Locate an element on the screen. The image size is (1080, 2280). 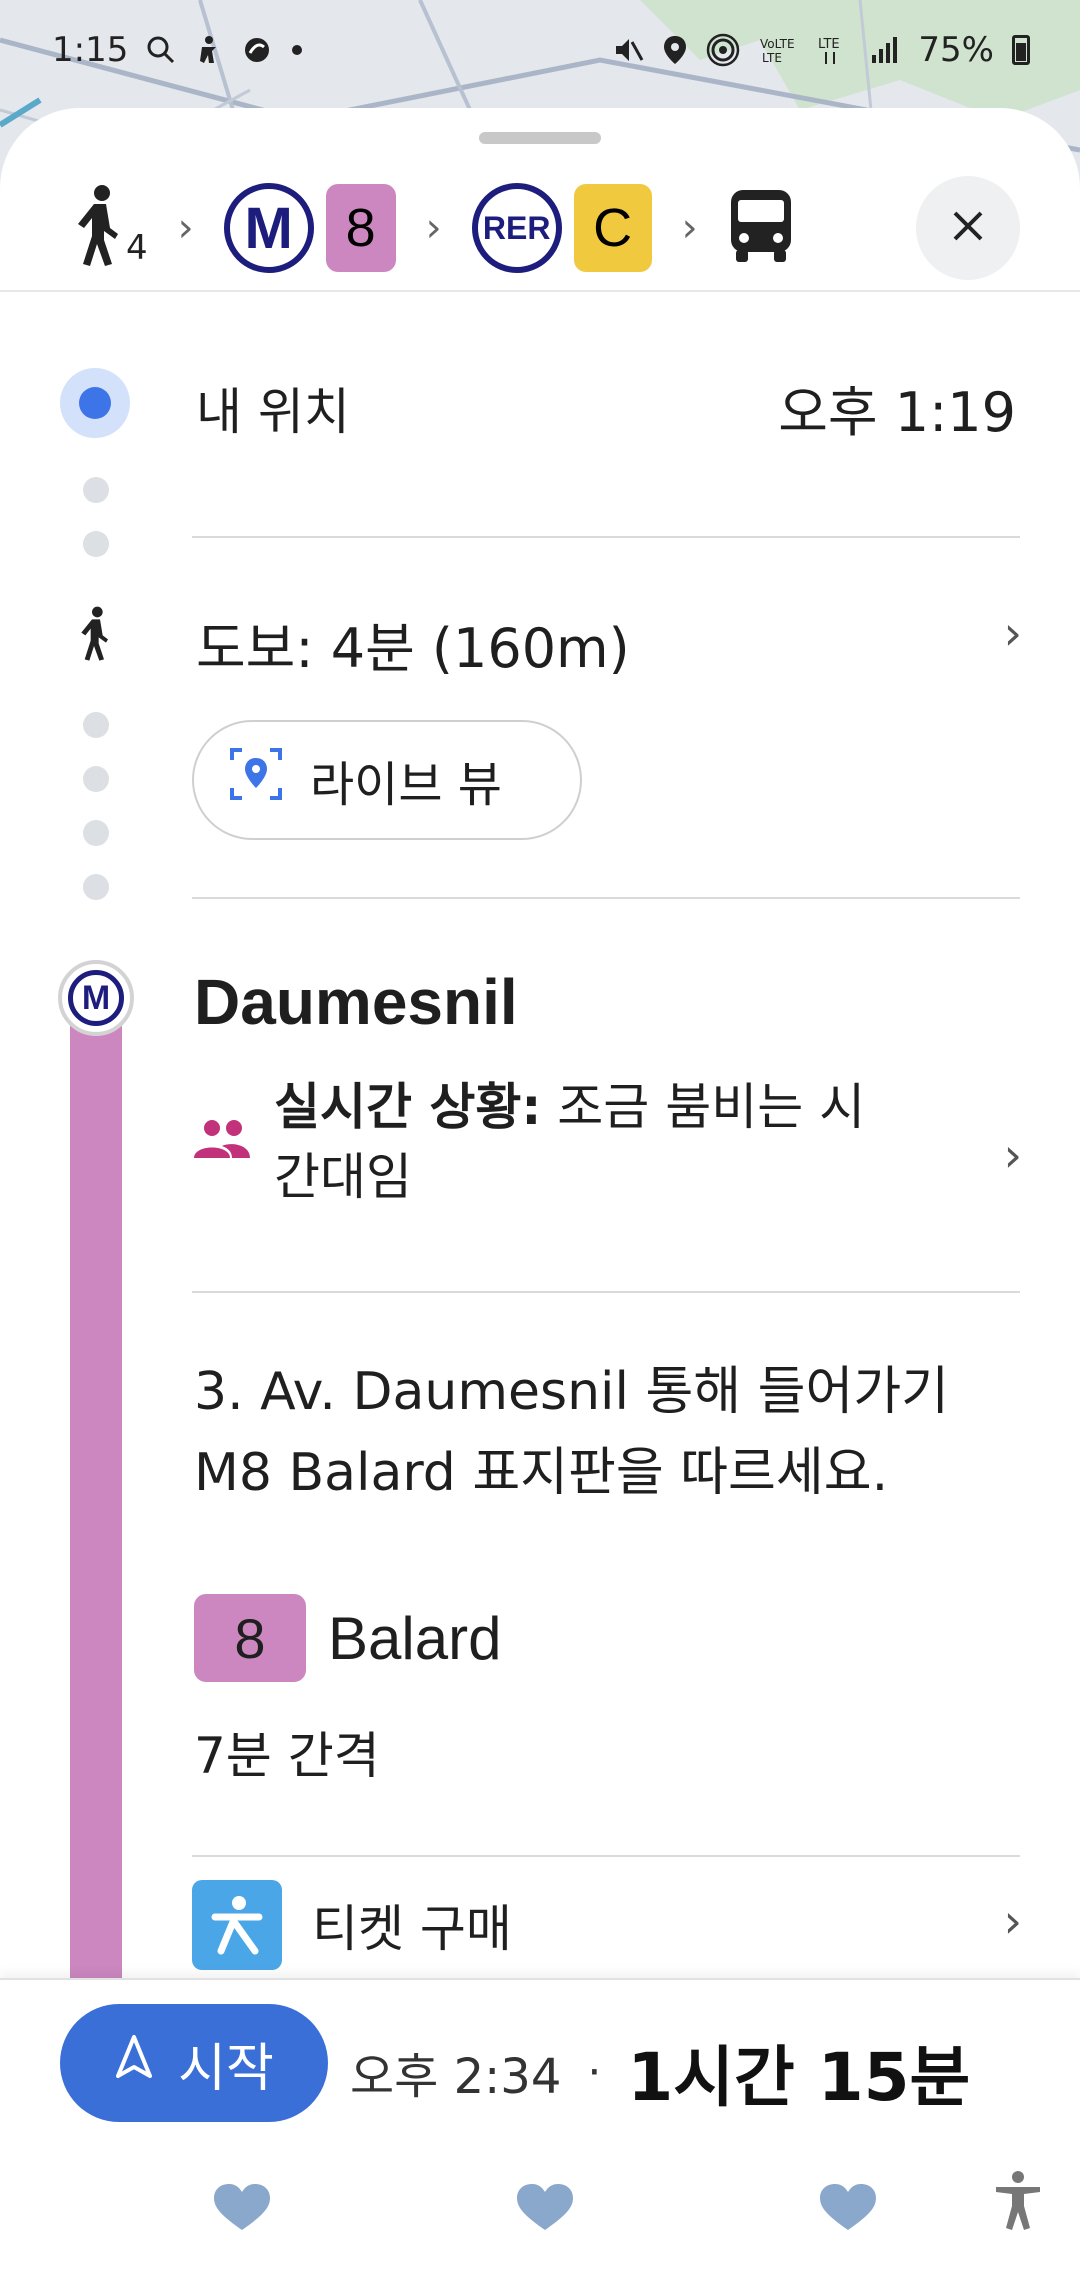
walk-step-text: 도보: 4분 (160m) is located at coordinates (413, 648).